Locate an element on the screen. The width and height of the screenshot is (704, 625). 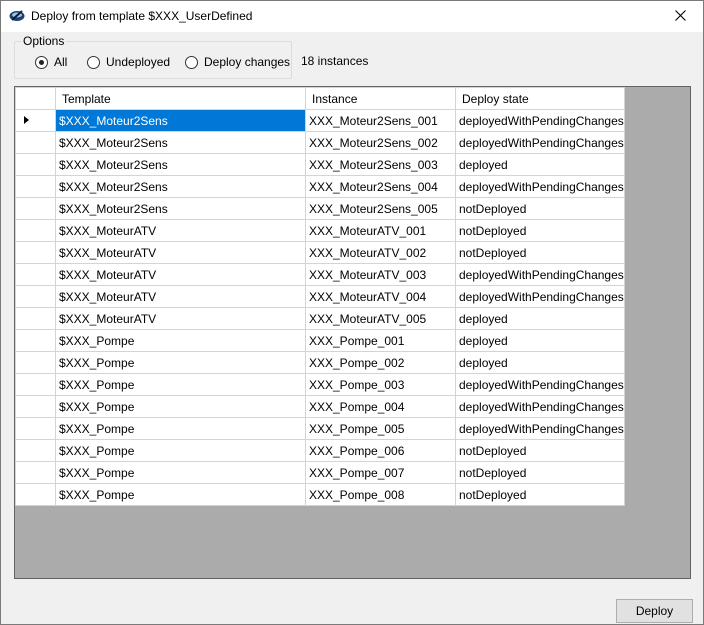
radio-all-indicator is located at coordinates (41, 62).